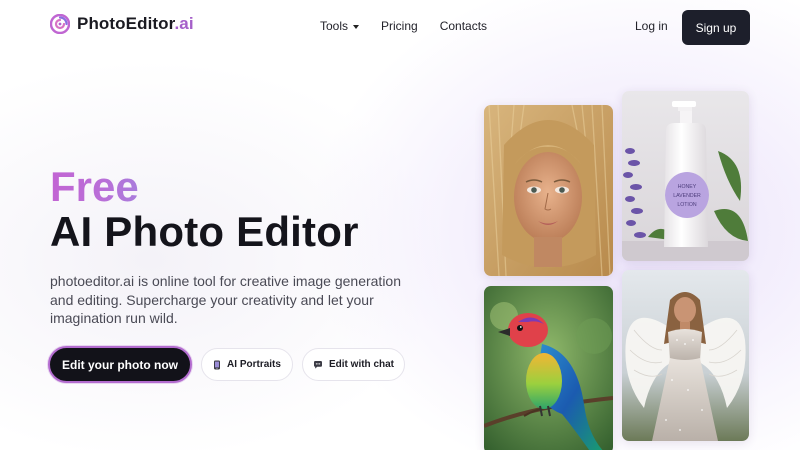 This screenshot has width=800, height=450. I want to click on bottle-label-line3: LOTION, so click(687, 205).